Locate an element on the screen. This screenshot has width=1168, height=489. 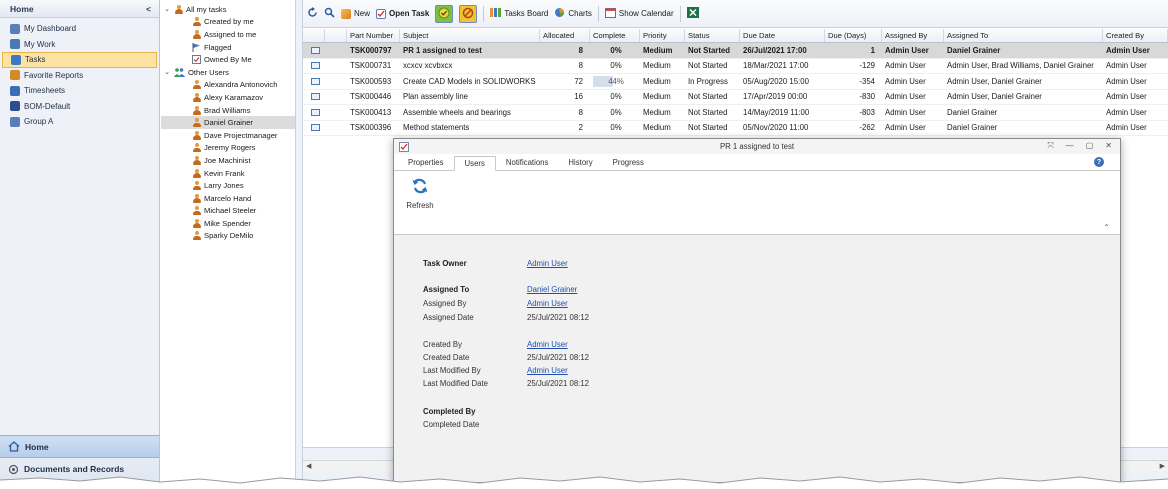
tasks-board-button: Tasks Board is located at coordinates (519, 13).